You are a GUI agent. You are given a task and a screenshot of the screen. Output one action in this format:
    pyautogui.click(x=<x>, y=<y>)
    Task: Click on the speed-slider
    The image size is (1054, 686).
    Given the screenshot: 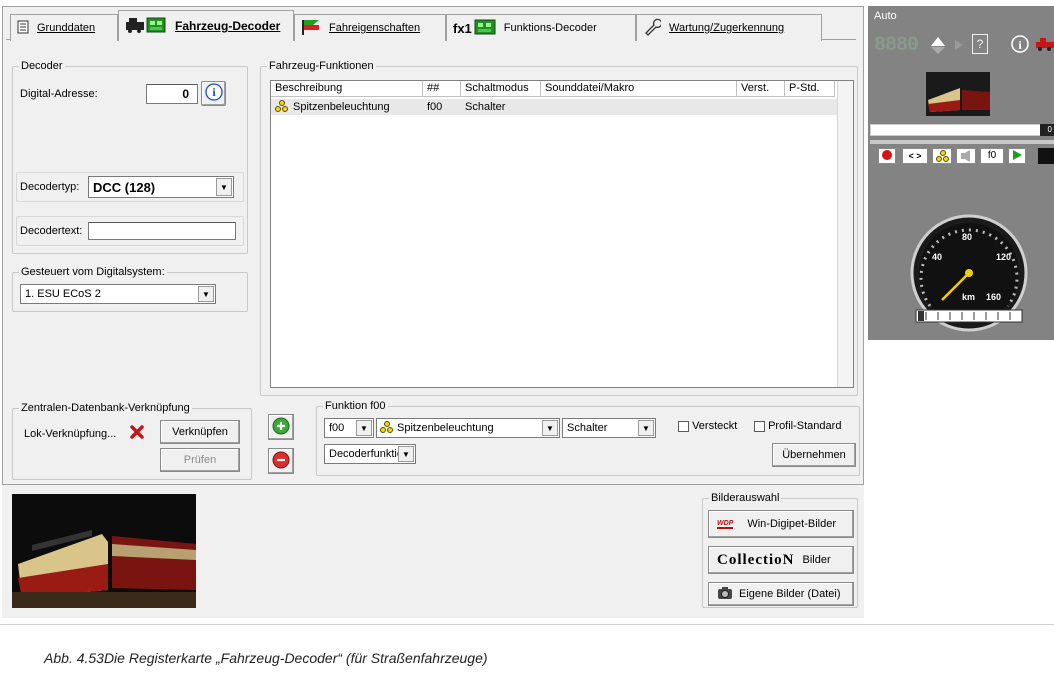 What is the action you would take?
    pyautogui.click(x=962, y=130)
    